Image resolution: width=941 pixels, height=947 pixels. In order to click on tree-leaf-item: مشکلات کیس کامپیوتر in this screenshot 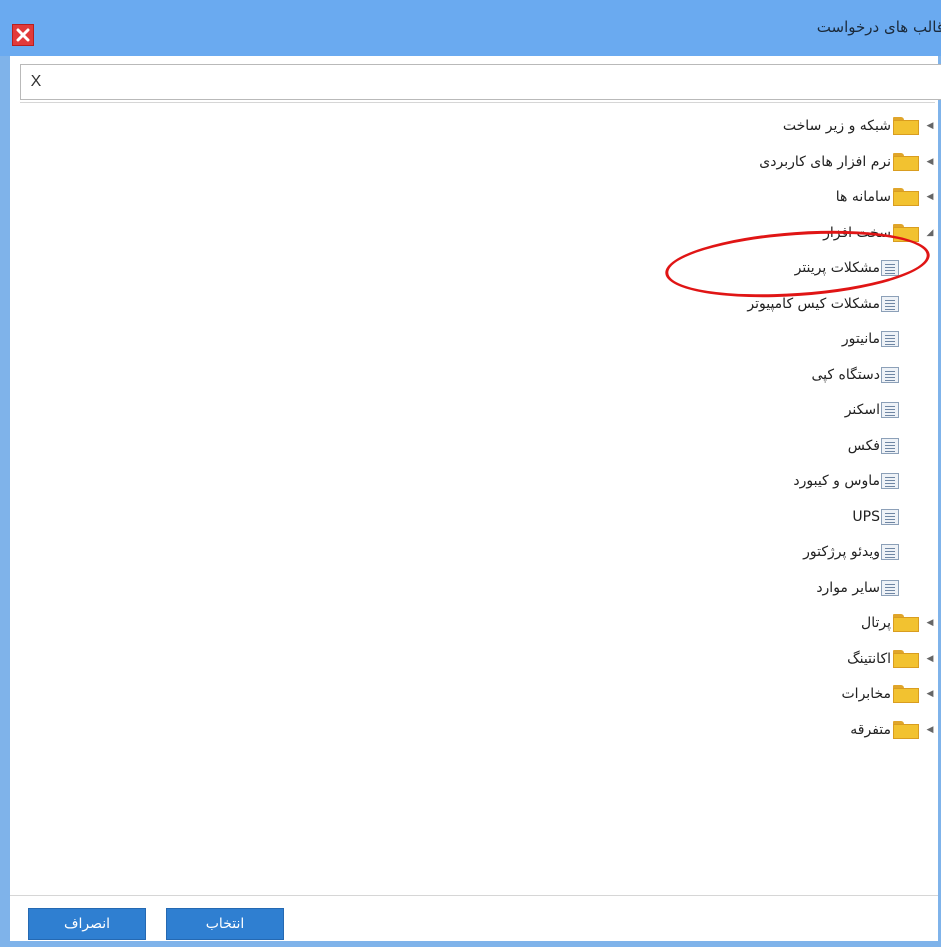, I will do `click(823, 304)`.